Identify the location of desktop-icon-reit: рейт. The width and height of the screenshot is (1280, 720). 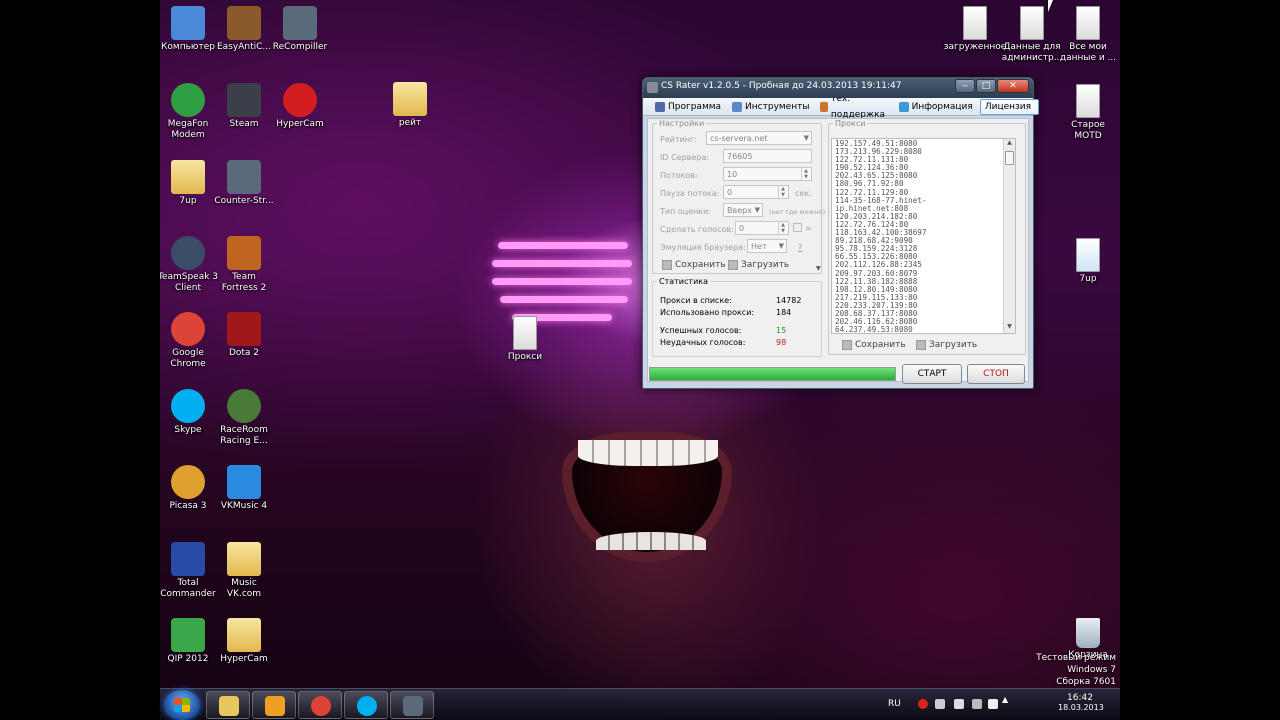
(410, 105).